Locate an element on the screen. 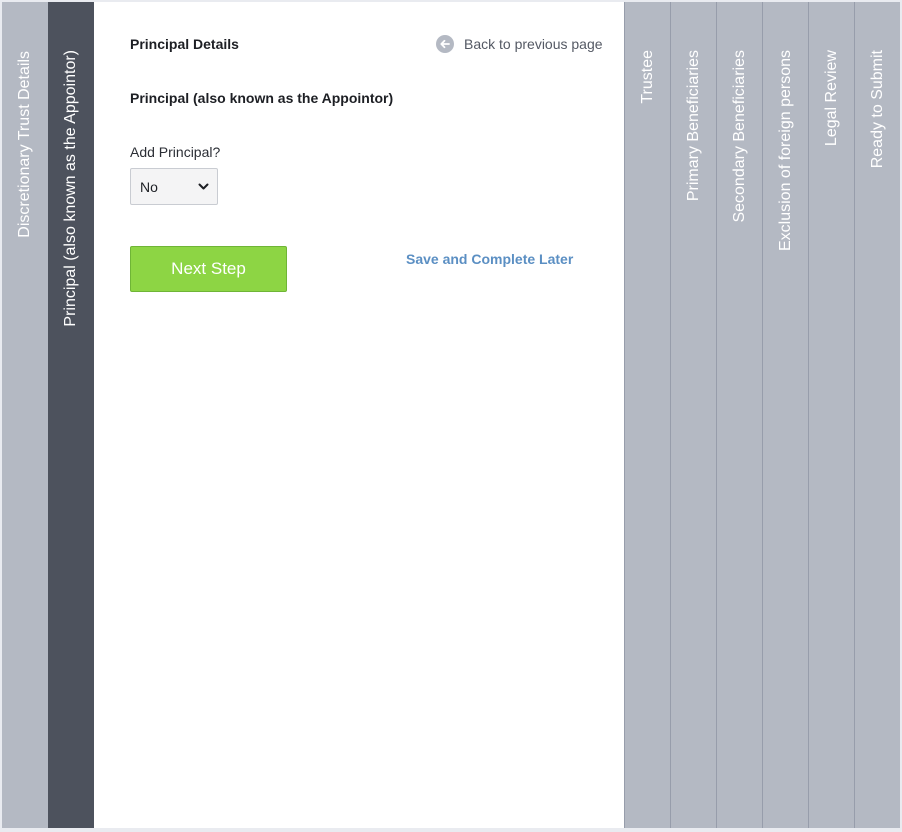 The image size is (902, 832). tab-secondary-beneficiaries: Secondary Beneficiaries is located at coordinates (739, 415).